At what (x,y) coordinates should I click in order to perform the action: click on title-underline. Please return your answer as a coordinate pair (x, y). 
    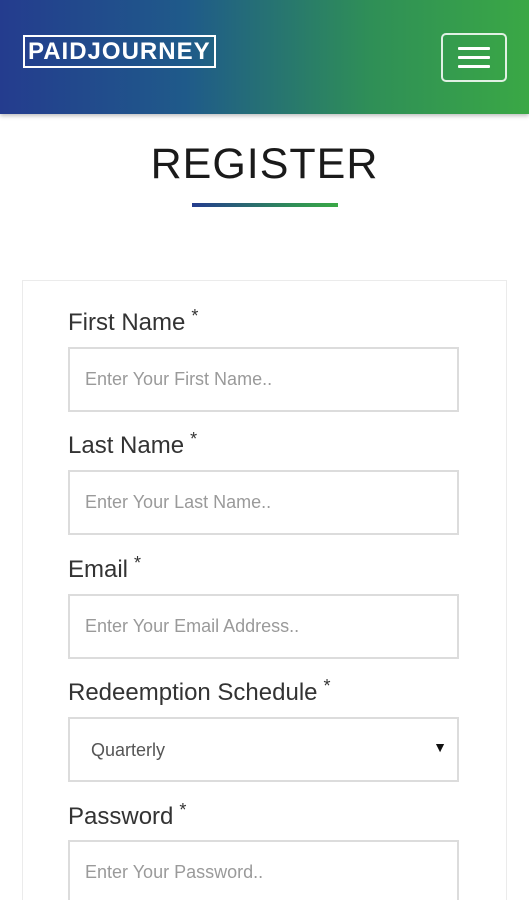
    Looking at the image, I should click on (265, 205).